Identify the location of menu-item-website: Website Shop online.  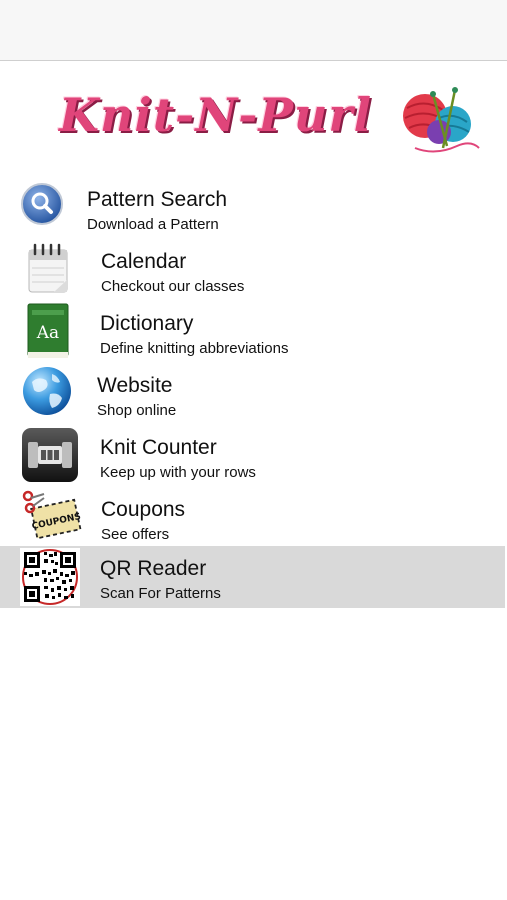
(252, 393).